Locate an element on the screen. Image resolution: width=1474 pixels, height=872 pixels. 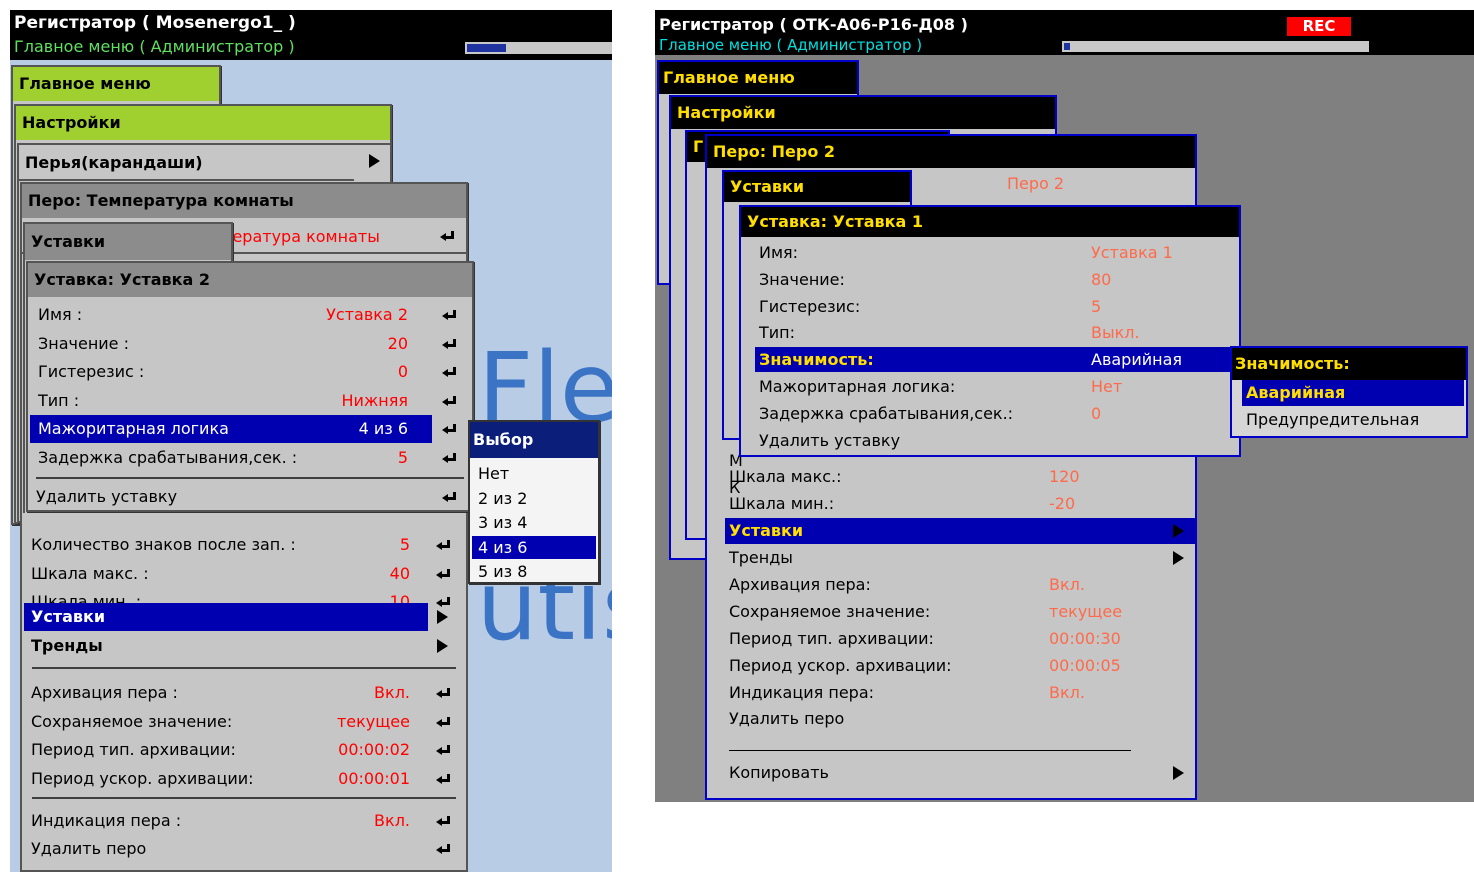
left-pen-property-value: текущее is located at coordinates (373, 721).